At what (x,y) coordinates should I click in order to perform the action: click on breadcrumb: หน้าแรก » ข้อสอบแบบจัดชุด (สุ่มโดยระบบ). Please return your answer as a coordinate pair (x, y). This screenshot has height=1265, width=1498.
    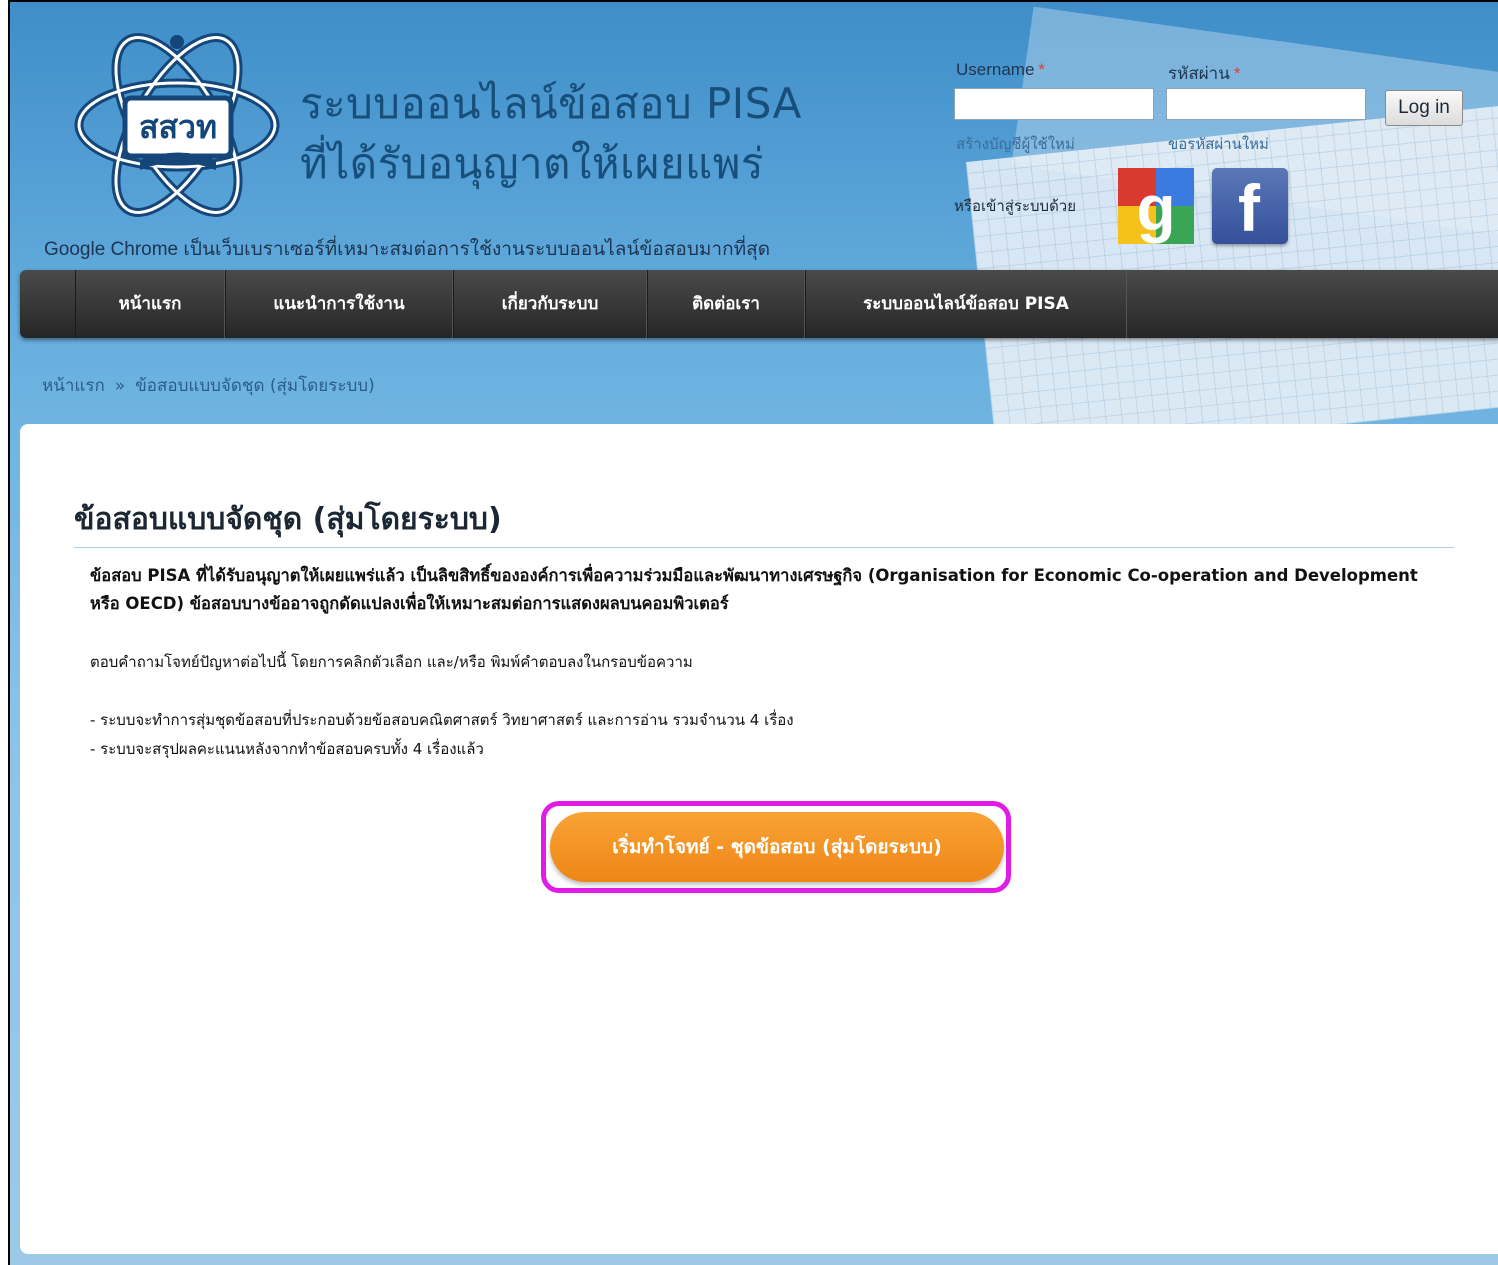
    Looking at the image, I should click on (208, 385).